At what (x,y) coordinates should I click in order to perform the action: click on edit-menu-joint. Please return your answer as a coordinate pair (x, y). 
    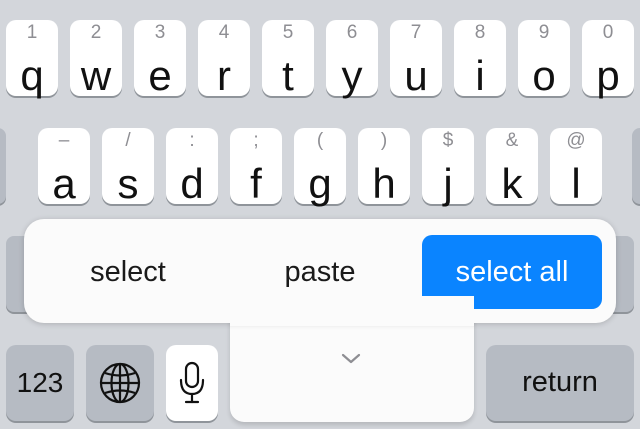
    Looking at the image, I should click on (352, 311).